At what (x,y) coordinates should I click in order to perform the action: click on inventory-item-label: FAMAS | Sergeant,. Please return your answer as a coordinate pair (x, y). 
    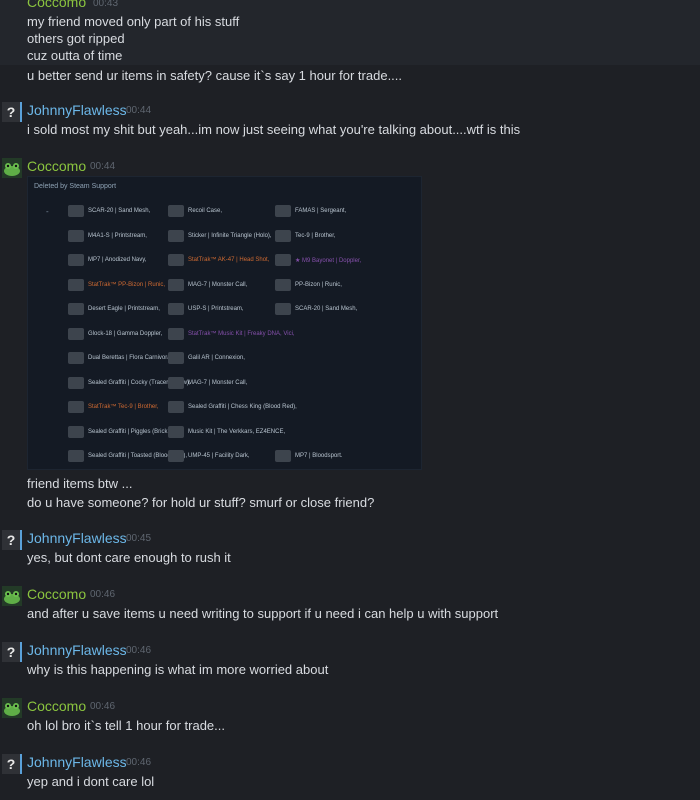
    Looking at the image, I should click on (321, 211).